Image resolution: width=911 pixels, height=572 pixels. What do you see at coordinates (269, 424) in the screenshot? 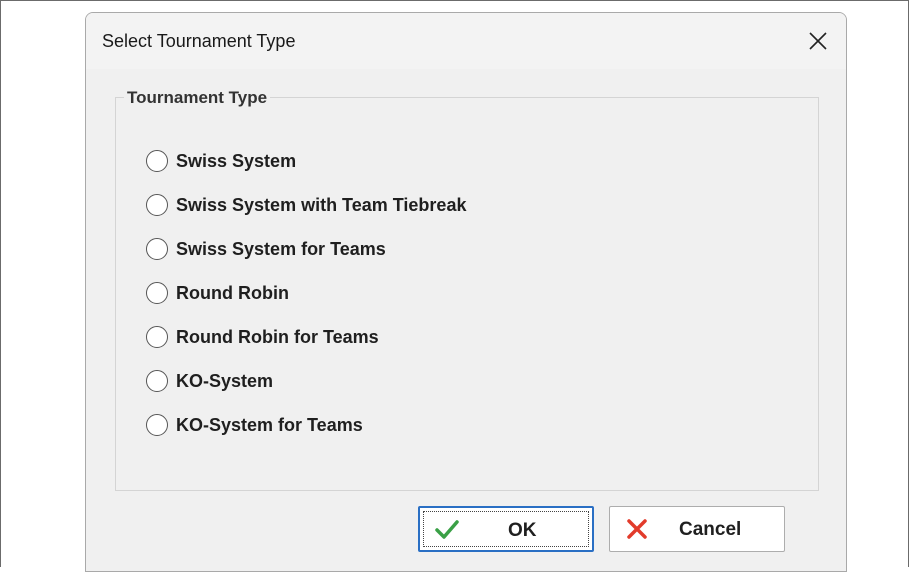
I see `option-label: KO-System for Teams` at bounding box center [269, 424].